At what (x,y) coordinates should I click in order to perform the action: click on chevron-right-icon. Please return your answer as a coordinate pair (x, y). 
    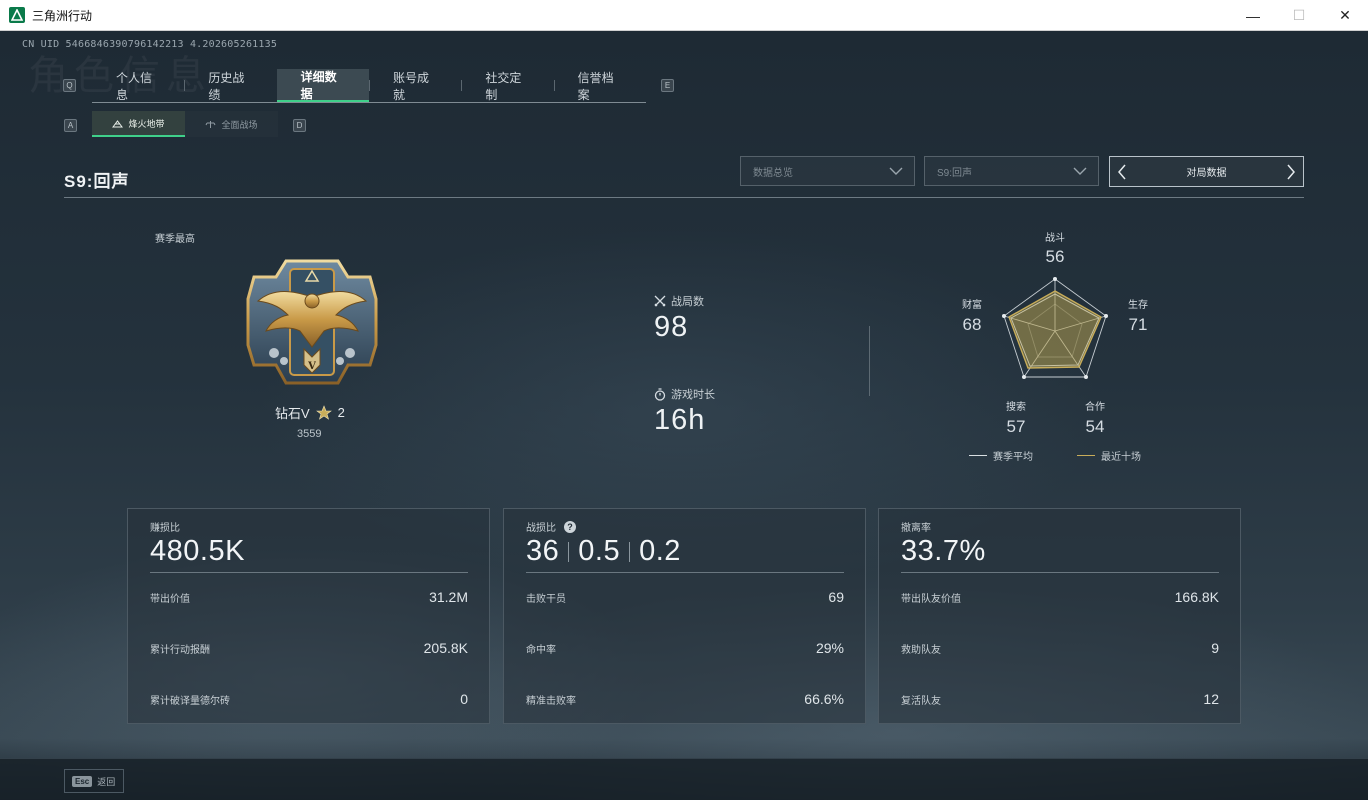
    Looking at the image, I should click on (1291, 171).